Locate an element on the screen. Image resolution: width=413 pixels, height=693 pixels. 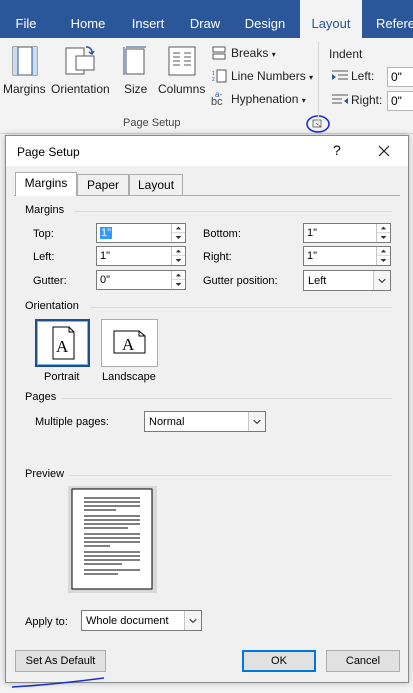
cancel-button: Cancel is located at coordinates (363, 661).